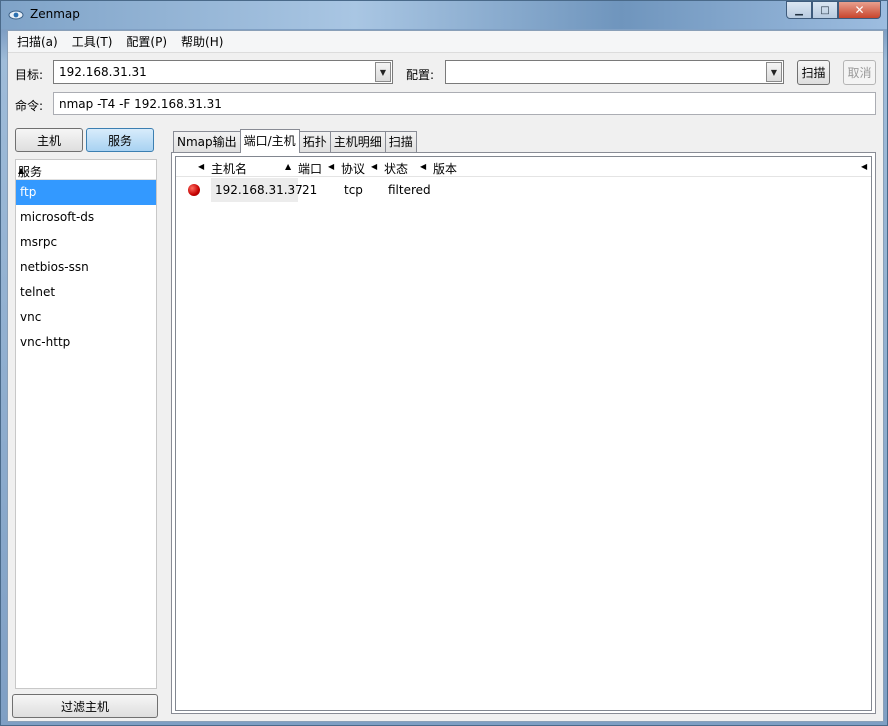 The height and width of the screenshot is (726, 888). What do you see at coordinates (396, 168) in the screenshot?
I see `column-state: 状态` at bounding box center [396, 168].